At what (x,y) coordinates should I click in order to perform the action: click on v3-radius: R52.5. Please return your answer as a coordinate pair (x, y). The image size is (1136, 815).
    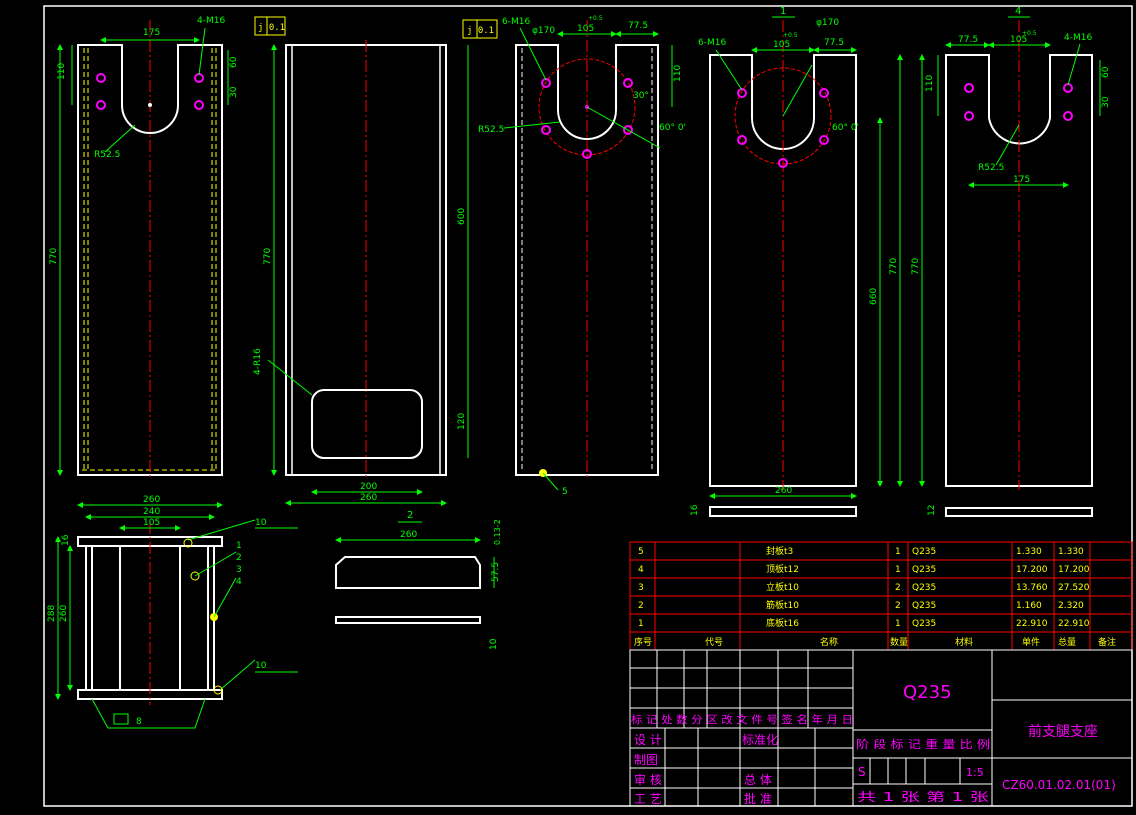
    Looking at the image, I should click on (491, 130).